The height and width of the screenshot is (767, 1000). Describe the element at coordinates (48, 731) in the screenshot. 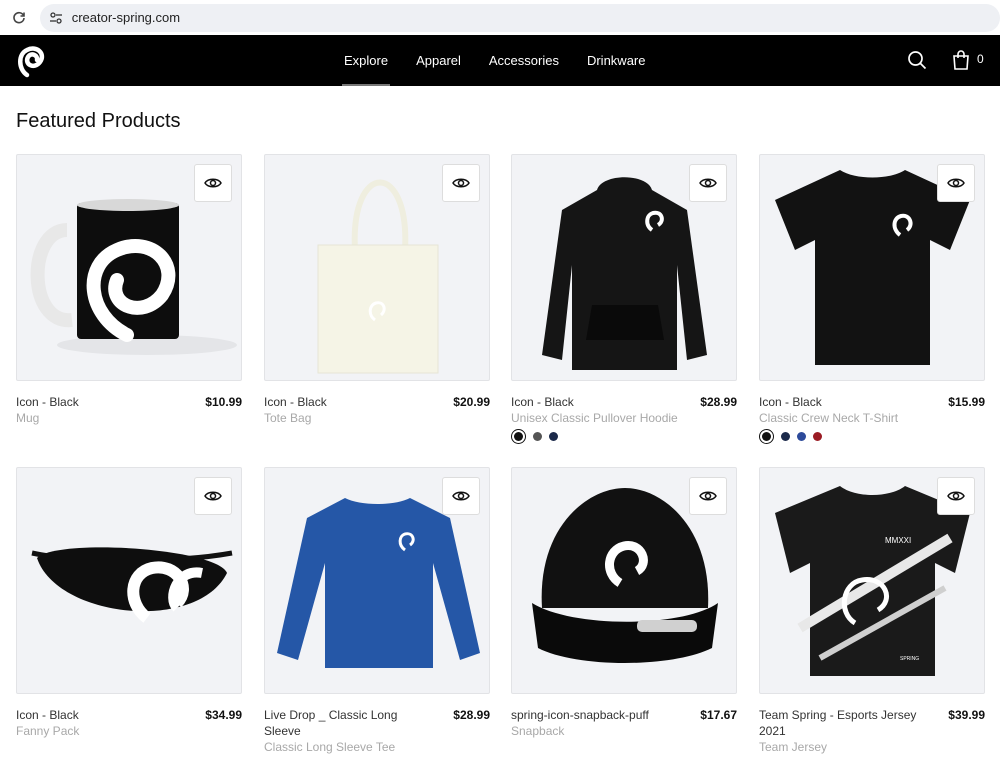

I see `product-type: Fanny Pack` at that location.